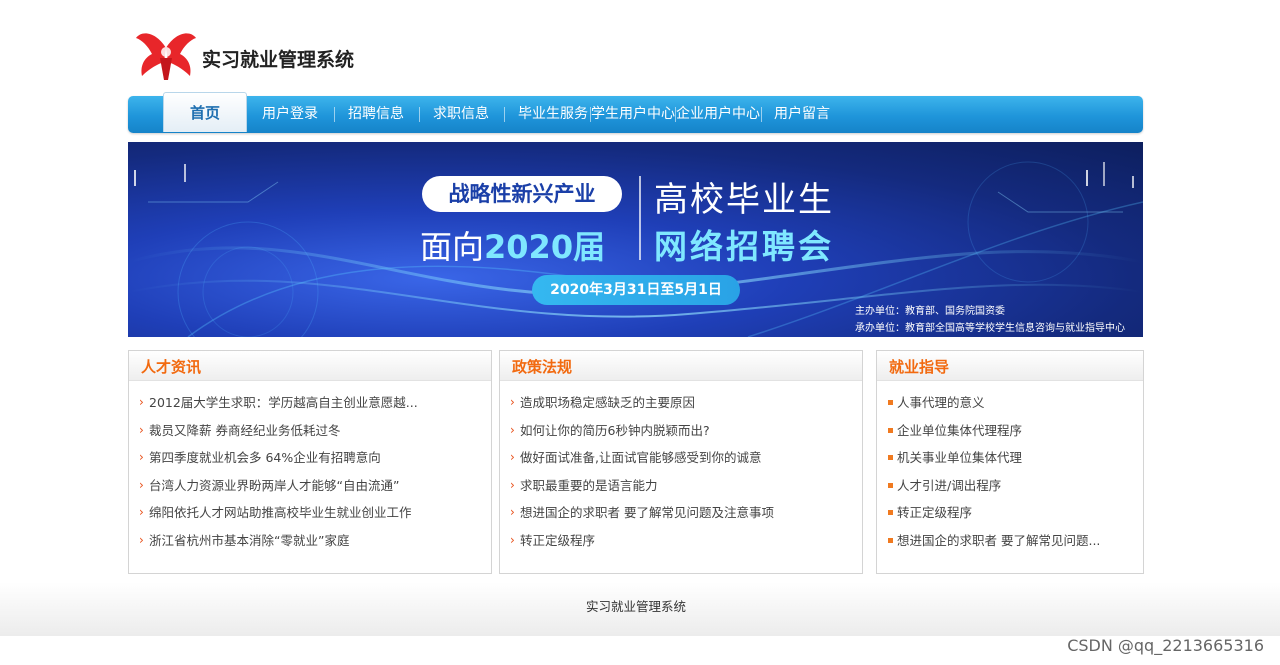 Image resolution: width=1280 pixels, height=665 pixels. Describe the element at coordinates (249, 540) in the screenshot. I see `list-item-link: 浙江省杭州市基本消除“零就业”家庭` at that location.